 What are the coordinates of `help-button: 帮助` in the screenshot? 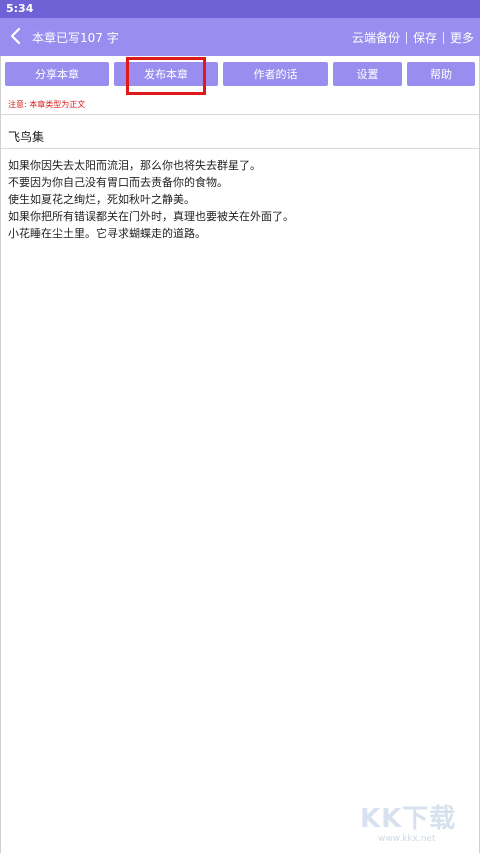 It's located at (441, 74).